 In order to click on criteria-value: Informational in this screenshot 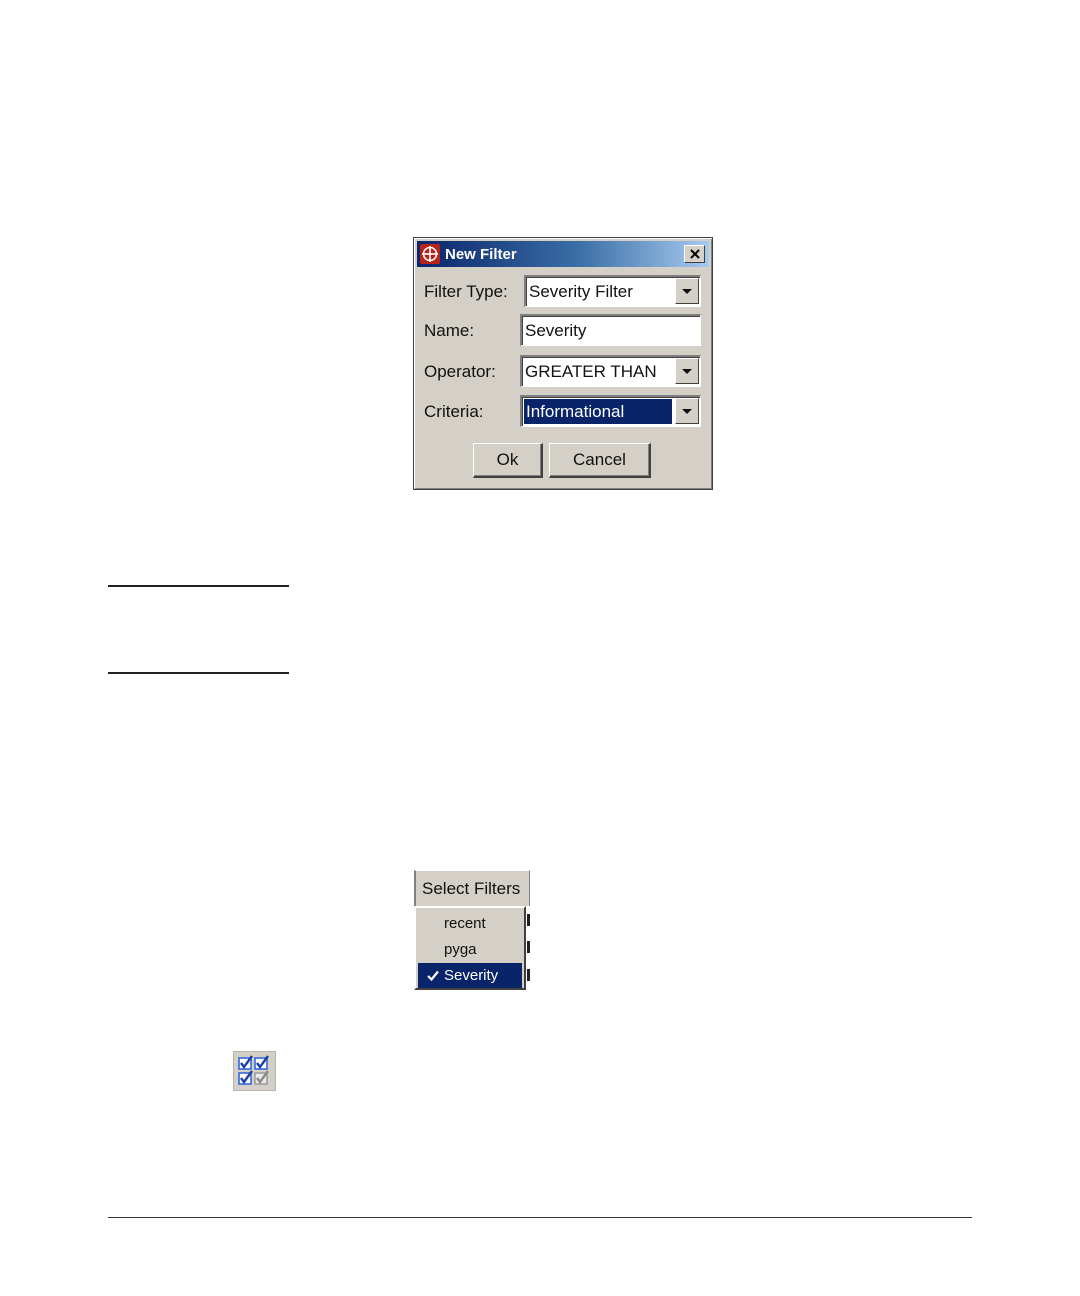, I will do `click(598, 411)`.